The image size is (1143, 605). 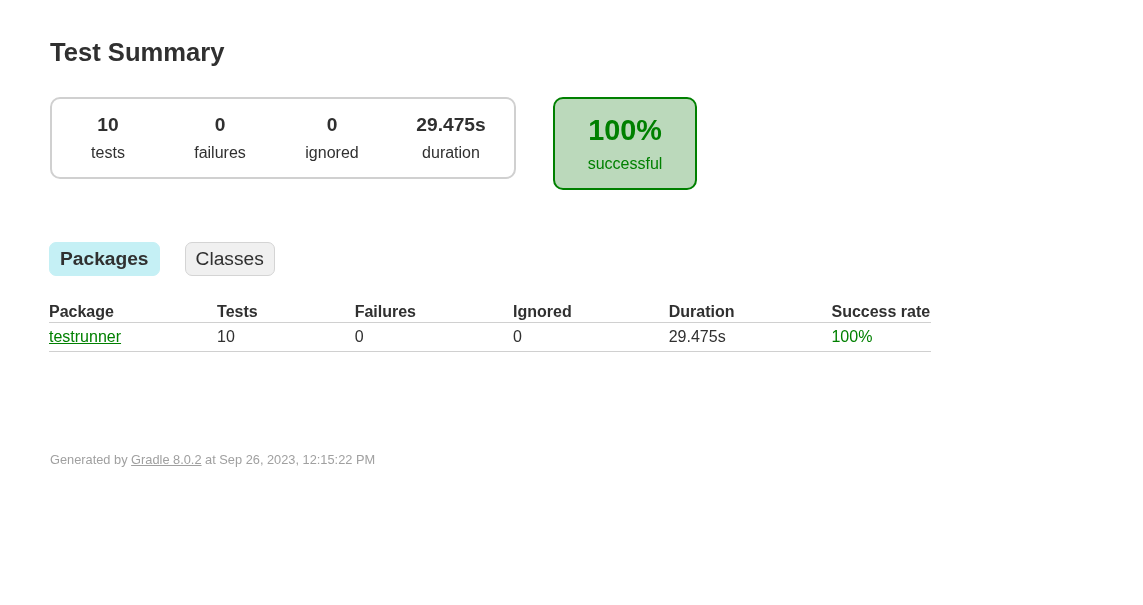 I want to click on column-header: Tests, so click(x=190, y=312).